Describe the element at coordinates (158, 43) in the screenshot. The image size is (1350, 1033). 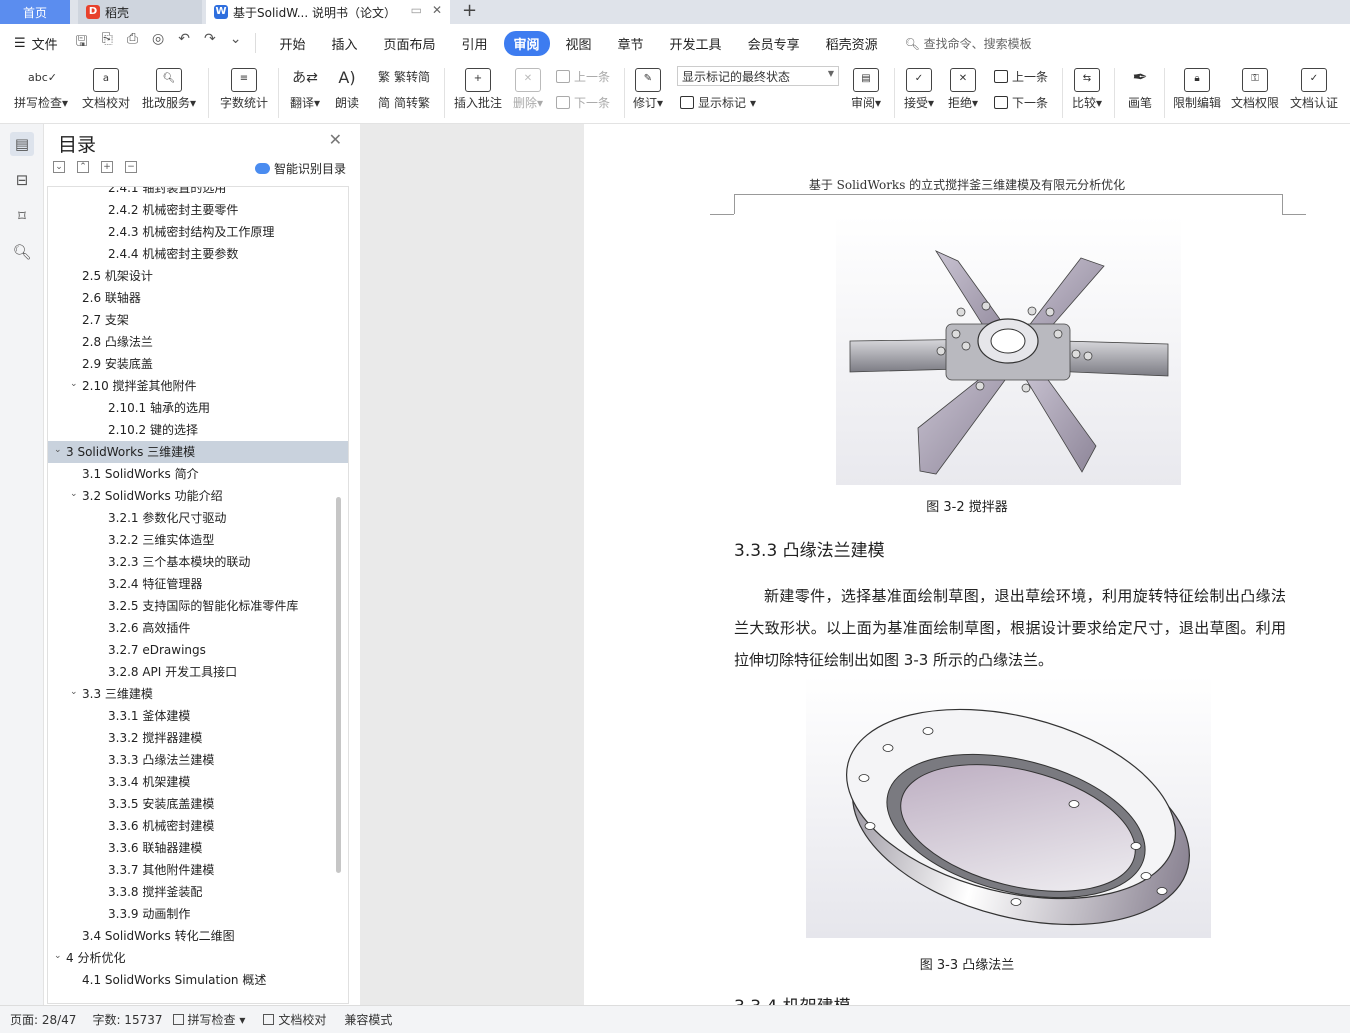
I see `print-preview-icon: ◎` at that location.